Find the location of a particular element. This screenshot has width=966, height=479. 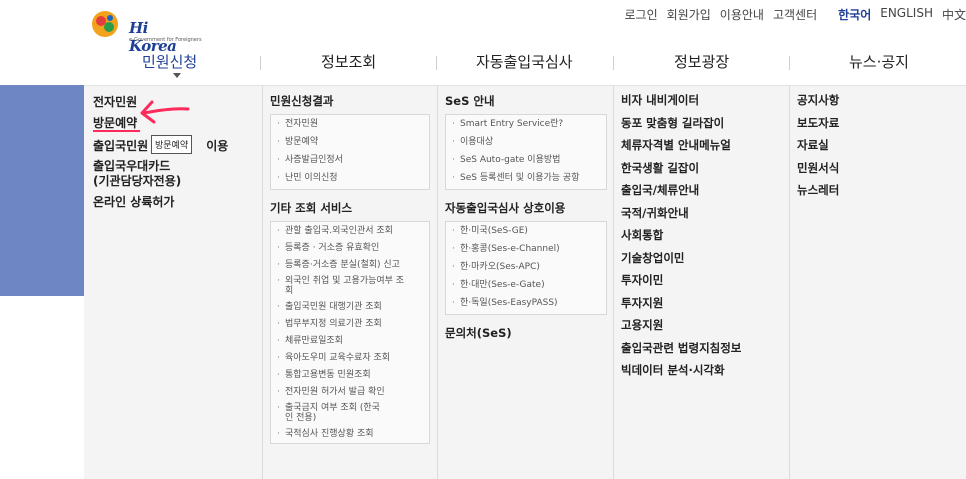

list-item: SeS 등록센터 및 이용가능 공항 is located at coordinates (526, 178).